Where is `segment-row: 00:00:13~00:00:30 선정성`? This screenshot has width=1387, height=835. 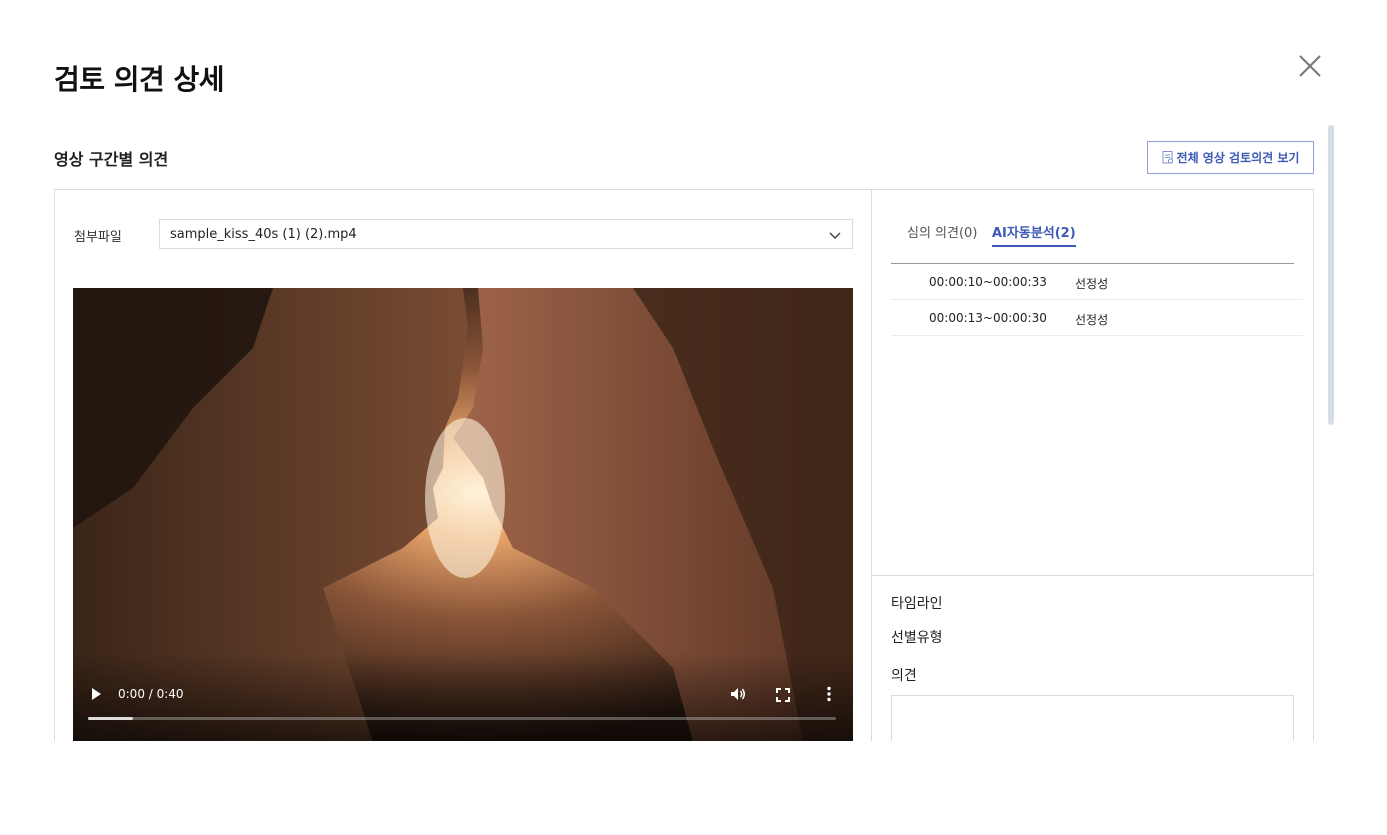 segment-row: 00:00:13~00:00:30 선정성 is located at coordinates (1097, 318).